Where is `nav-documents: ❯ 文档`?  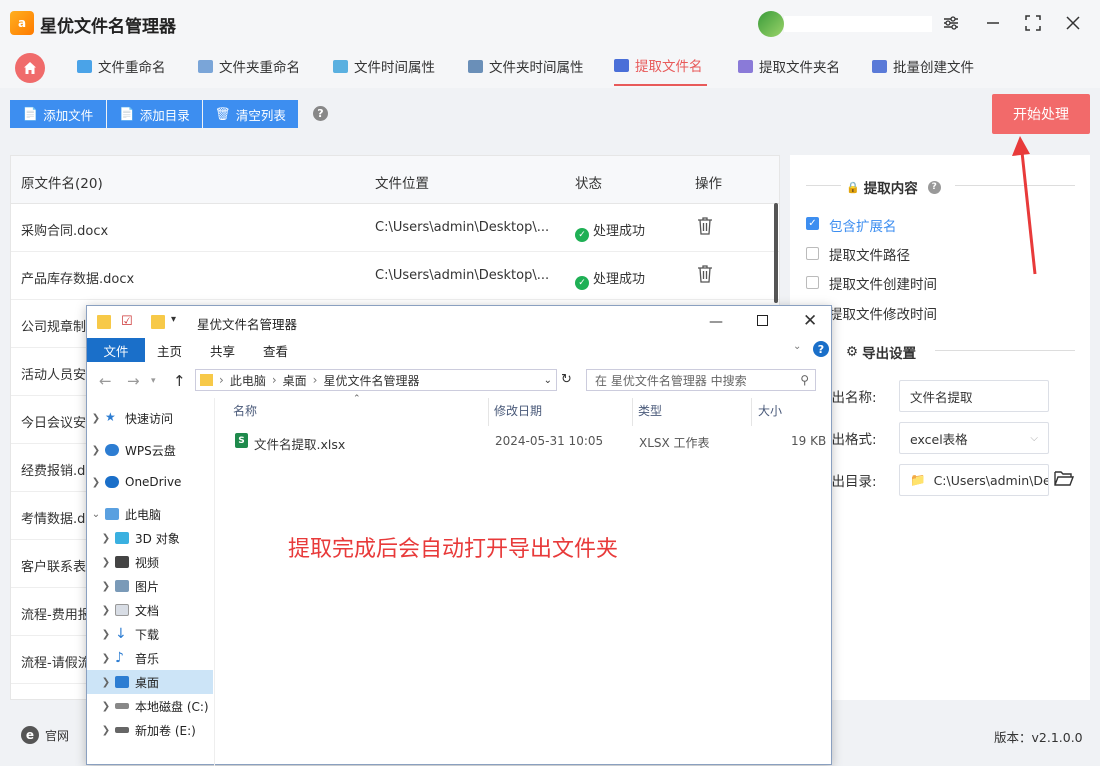 nav-documents: ❯ 文档 is located at coordinates (150, 610).